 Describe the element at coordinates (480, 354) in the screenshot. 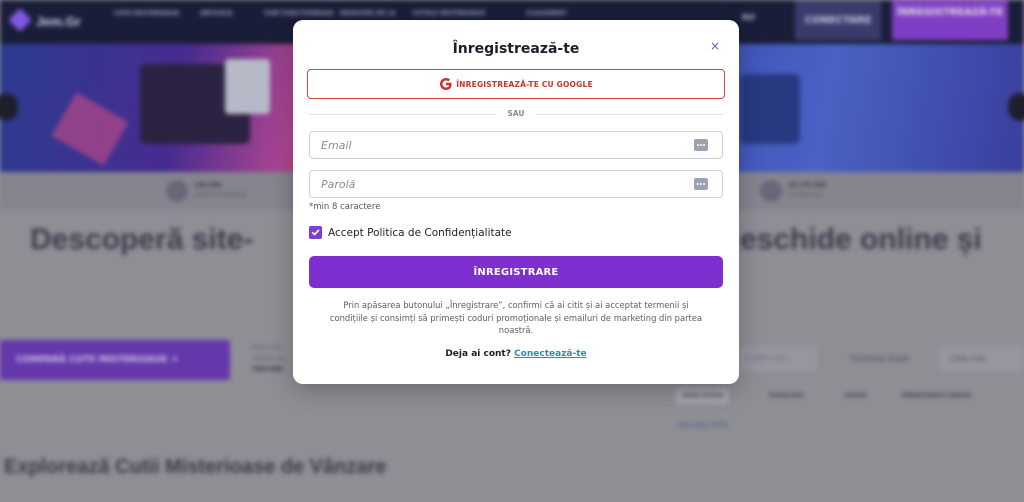

I see `have-account-text: Deja ai cont?` at that location.